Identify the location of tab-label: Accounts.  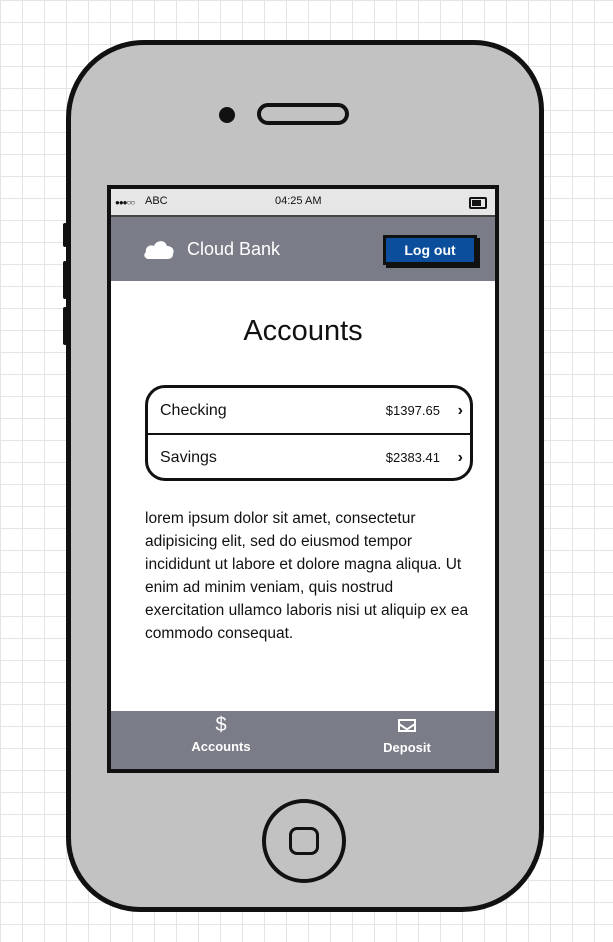
(221, 746).